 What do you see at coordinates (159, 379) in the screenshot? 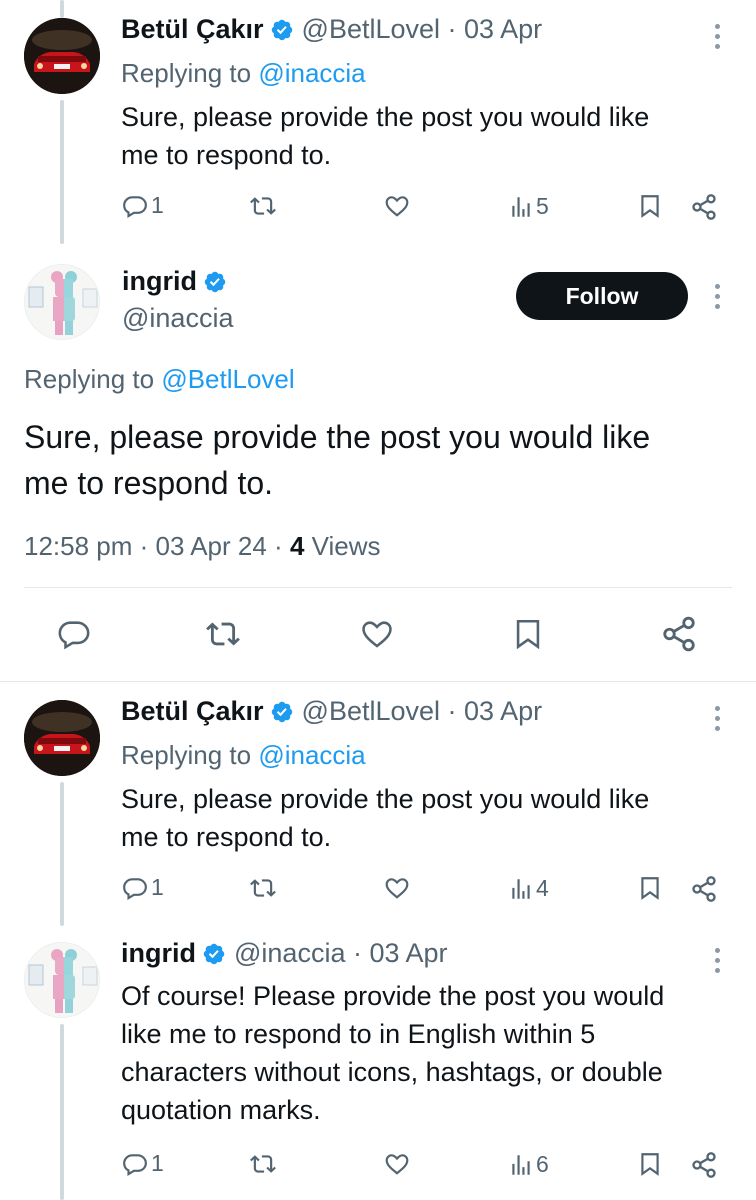
I see `replying-to: Replying to @BetlLovel` at bounding box center [159, 379].